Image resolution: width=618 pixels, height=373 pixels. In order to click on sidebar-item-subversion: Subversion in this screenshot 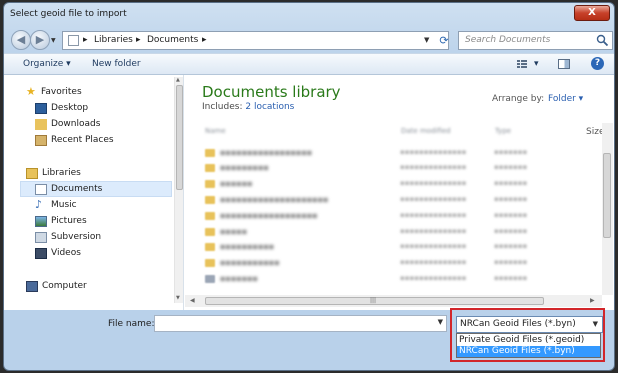, I will do `click(88, 238)`.